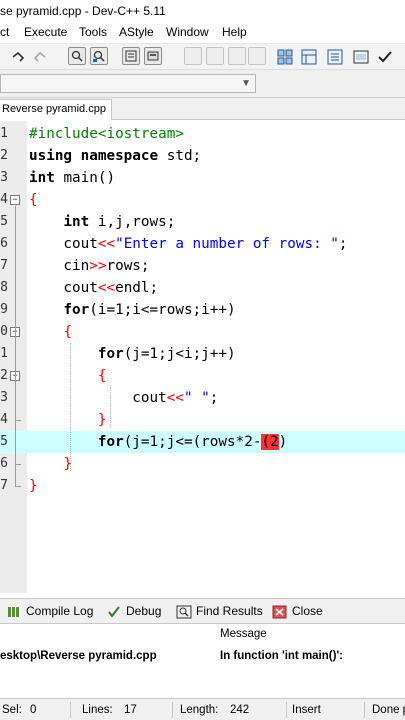  Describe the element at coordinates (302, 612) in the screenshot. I see `close-tab: Close` at that location.